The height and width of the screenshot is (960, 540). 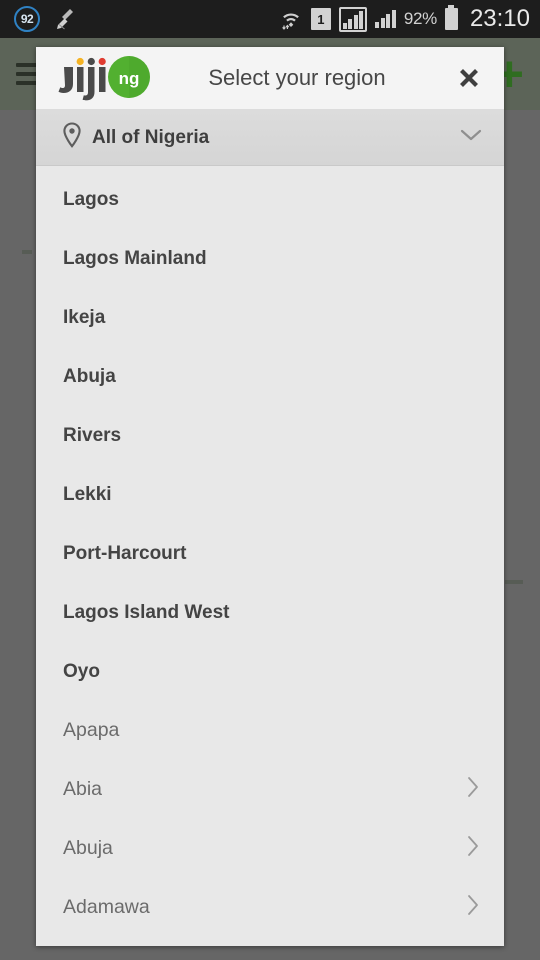 I want to click on chevron-down-icon, so click(x=471, y=137).